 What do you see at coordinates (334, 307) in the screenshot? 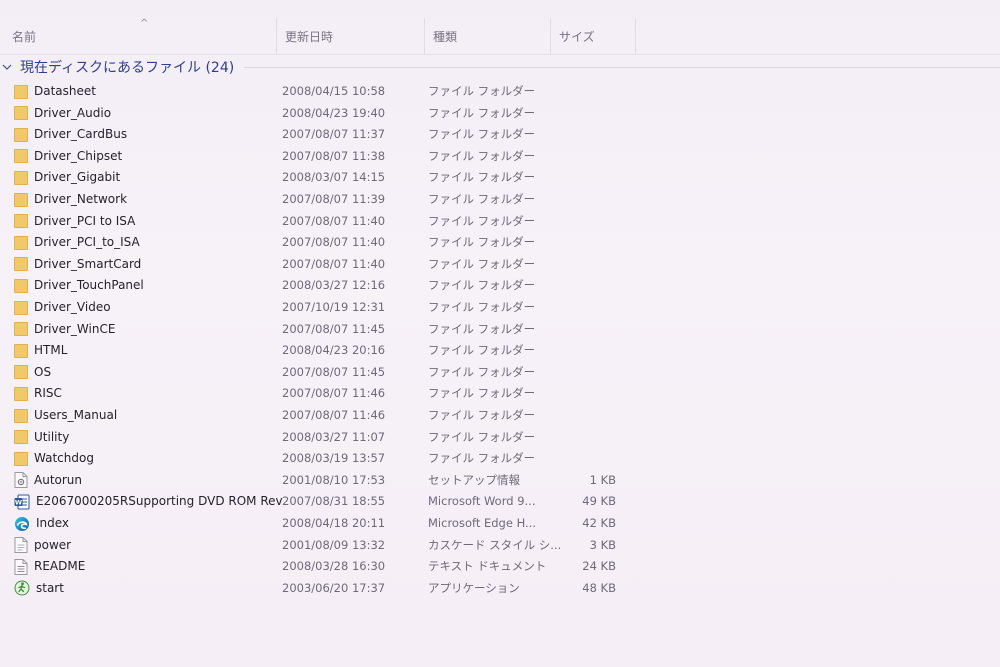
I see `file-modified-date: 2007/10/19 12:31` at bounding box center [334, 307].